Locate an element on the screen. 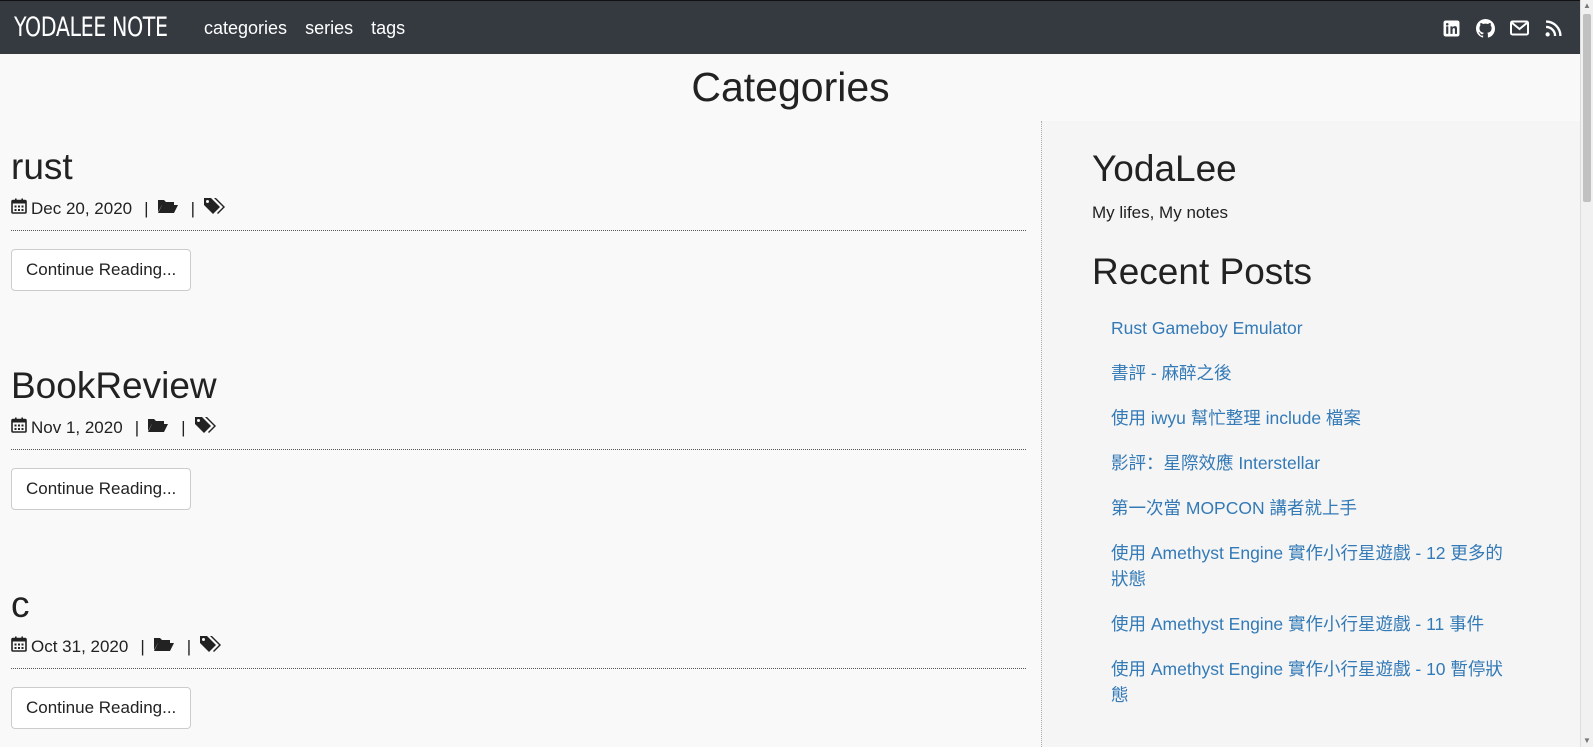  site-brand: YODALEE NOTE is located at coordinates (91, 27).